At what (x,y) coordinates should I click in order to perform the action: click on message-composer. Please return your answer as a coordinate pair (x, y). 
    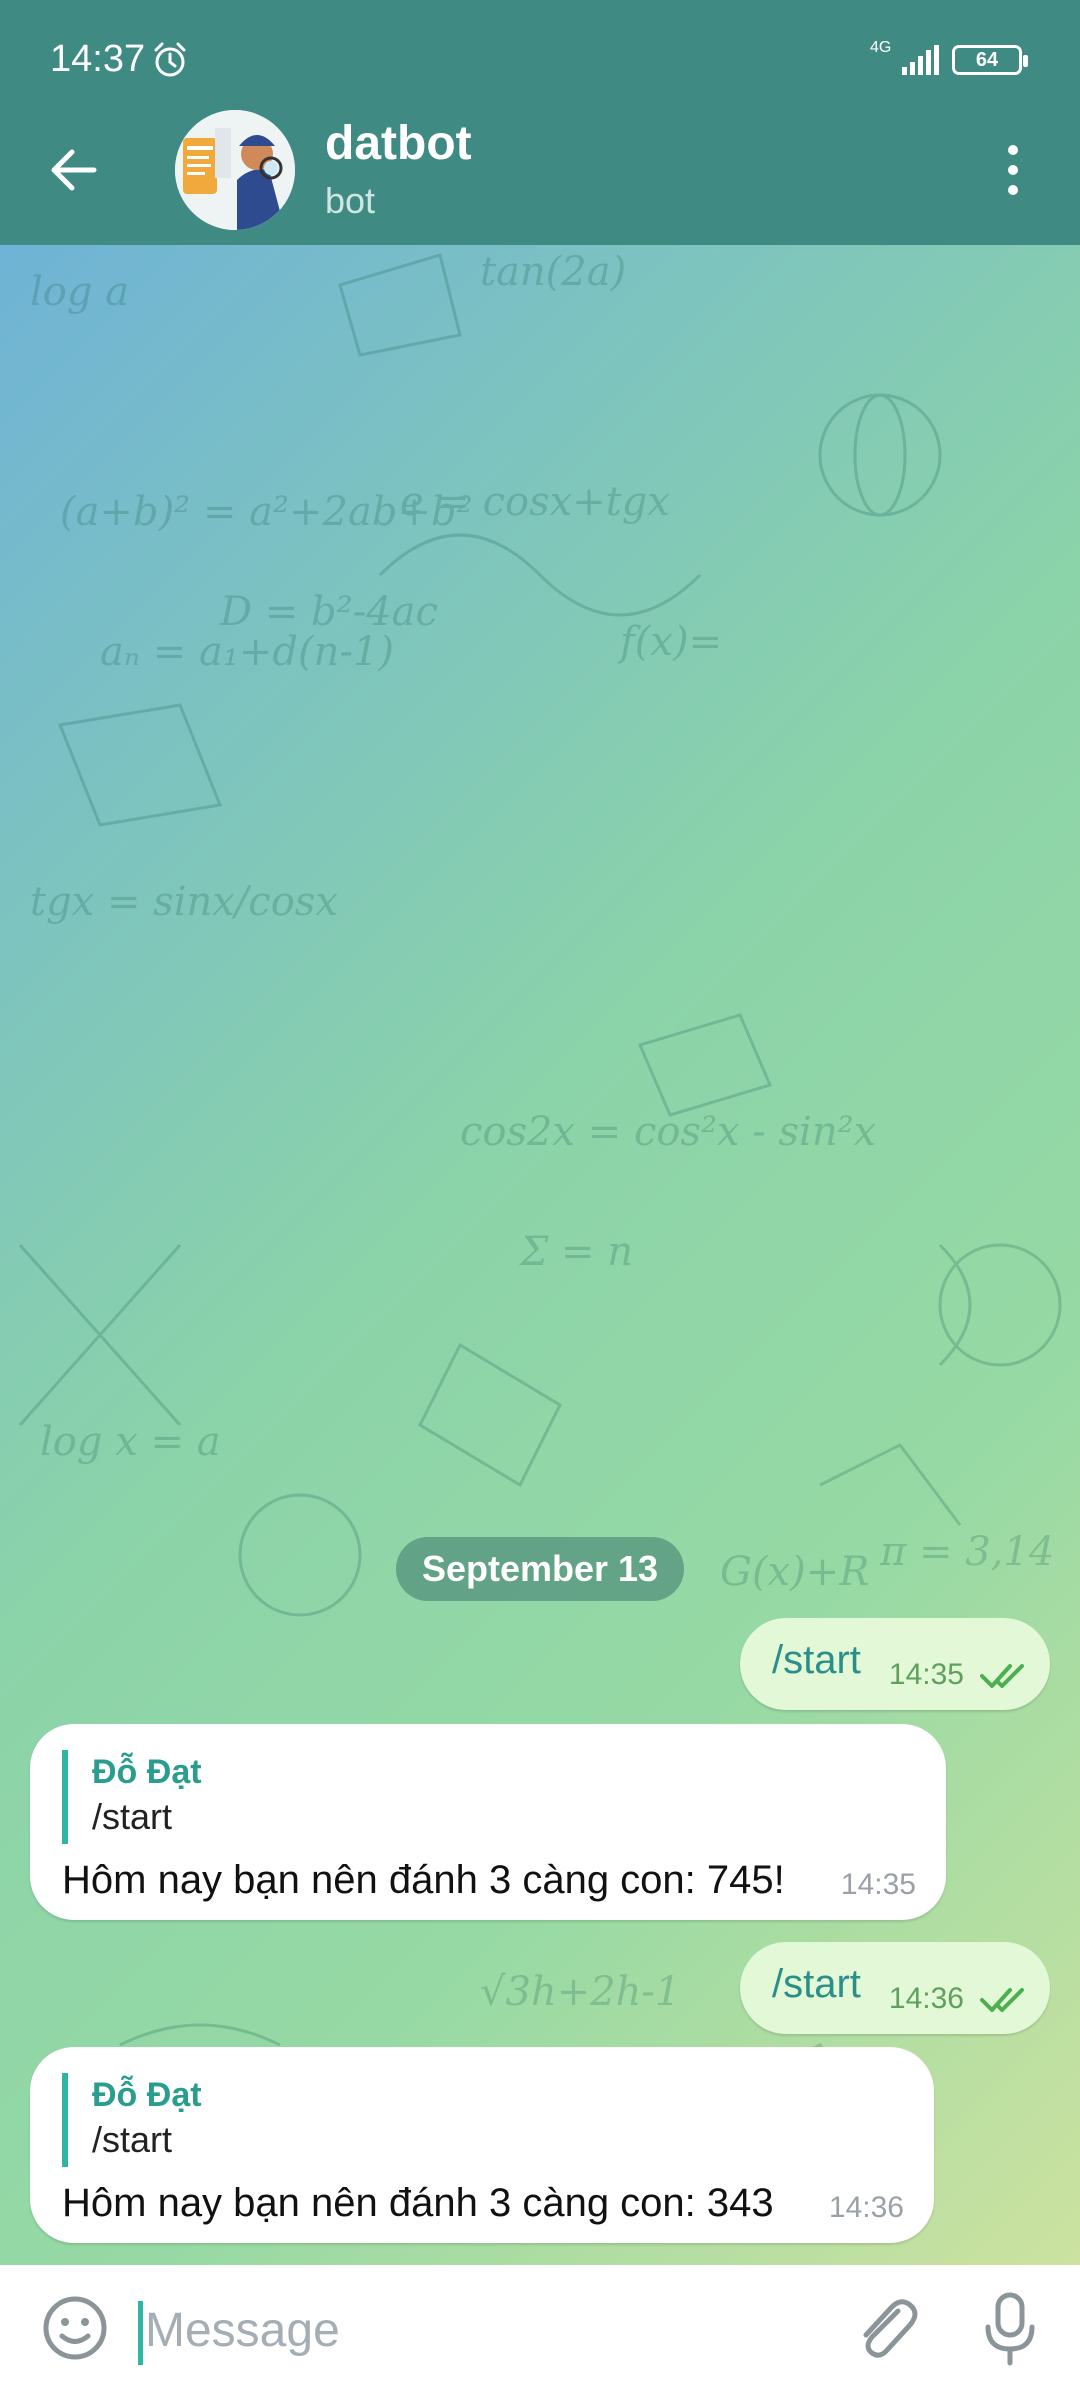
    Looking at the image, I should click on (540, 2332).